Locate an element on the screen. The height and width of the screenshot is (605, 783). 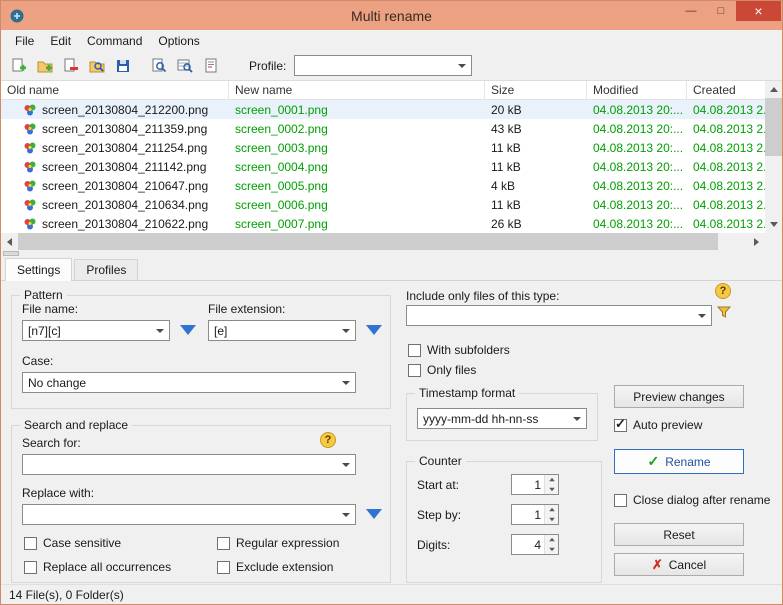
vertical-scrollbar is located at coordinates (773, 157).